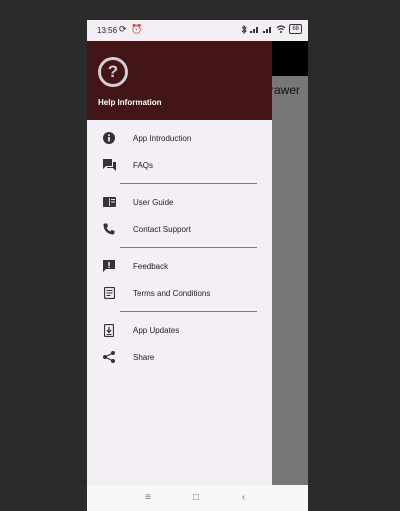  Describe the element at coordinates (153, 202) in the screenshot. I see `menu-item-label: User Guide` at that location.